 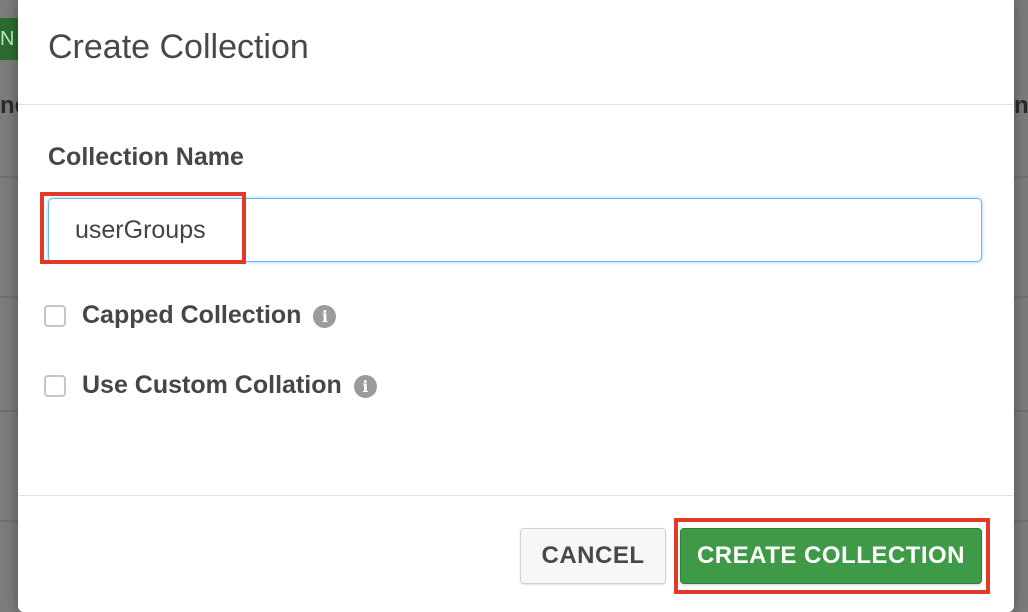 What do you see at coordinates (55, 385) in the screenshot?
I see `custom-collation-checkbox` at bounding box center [55, 385].